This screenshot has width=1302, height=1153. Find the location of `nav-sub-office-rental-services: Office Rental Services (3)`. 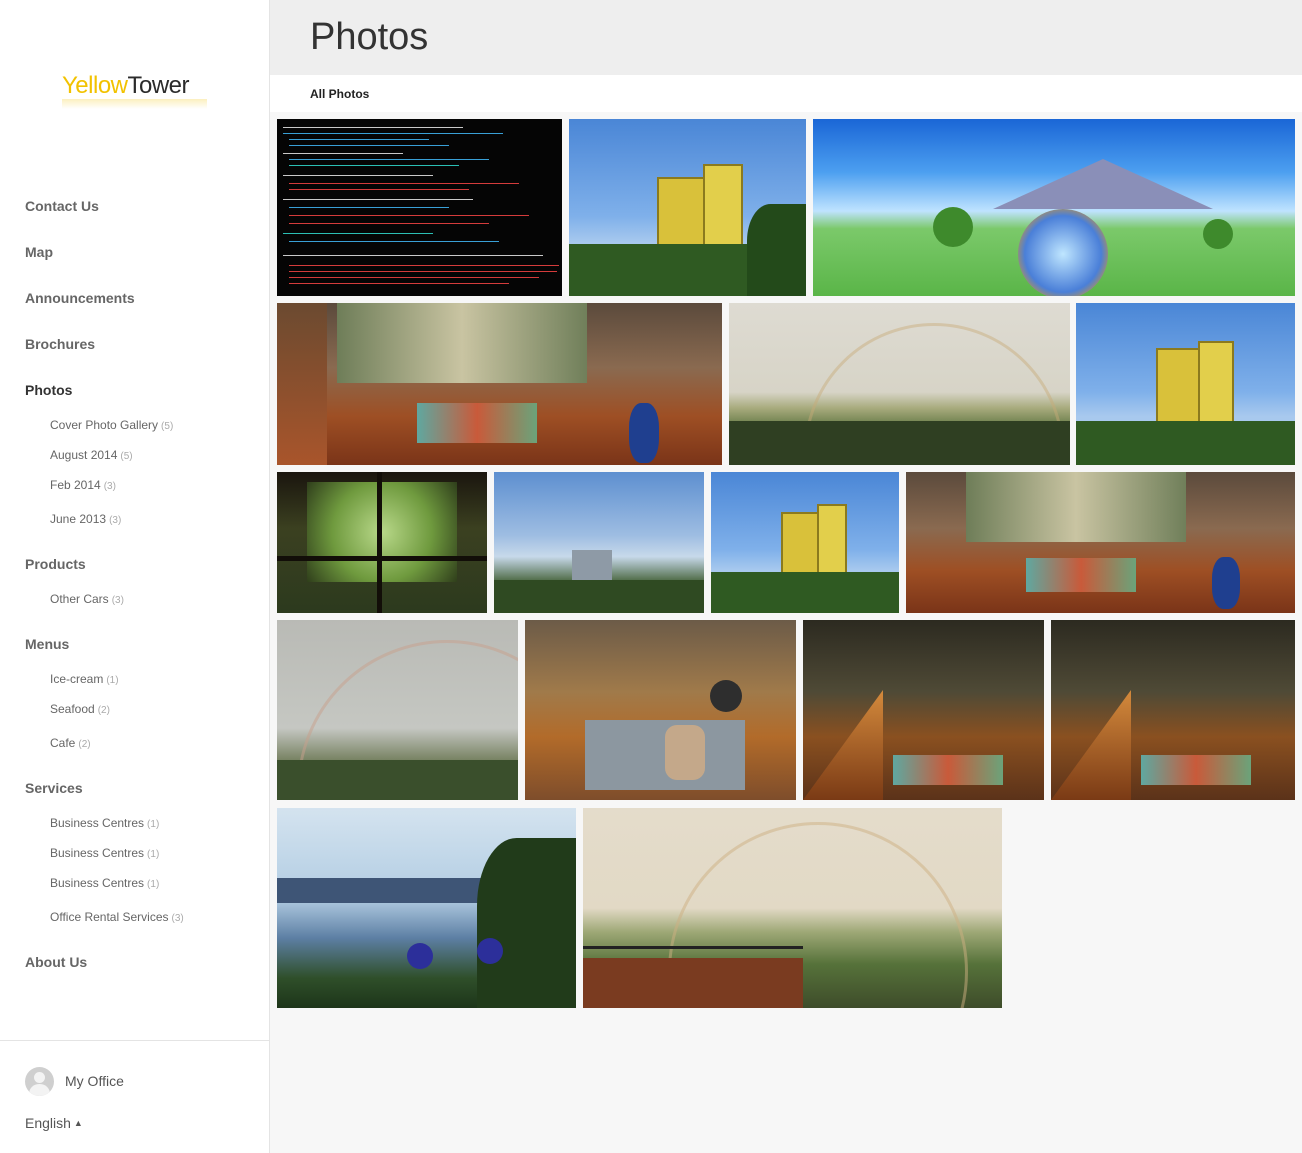

nav-sub-office-rental-services: Office Rental Services (3) is located at coordinates (117, 917).